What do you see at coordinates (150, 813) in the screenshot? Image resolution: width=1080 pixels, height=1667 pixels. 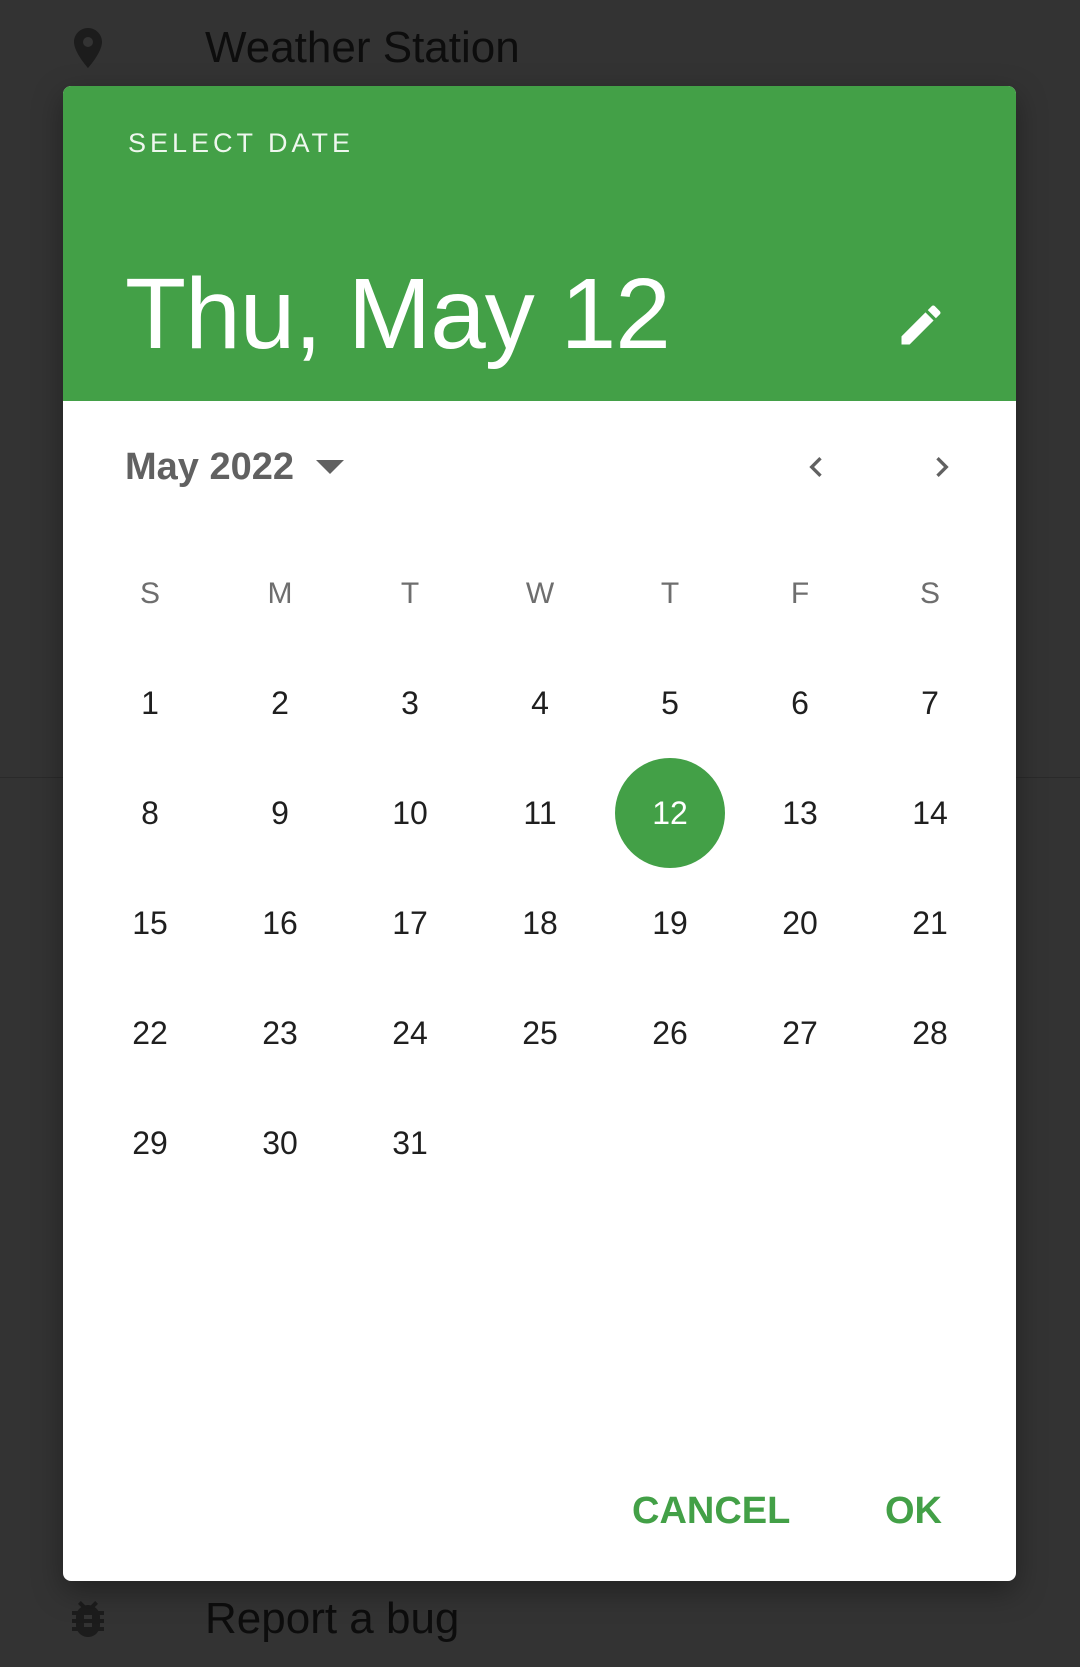 I see `calendar-day: 8` at bounding box center [150, 813].